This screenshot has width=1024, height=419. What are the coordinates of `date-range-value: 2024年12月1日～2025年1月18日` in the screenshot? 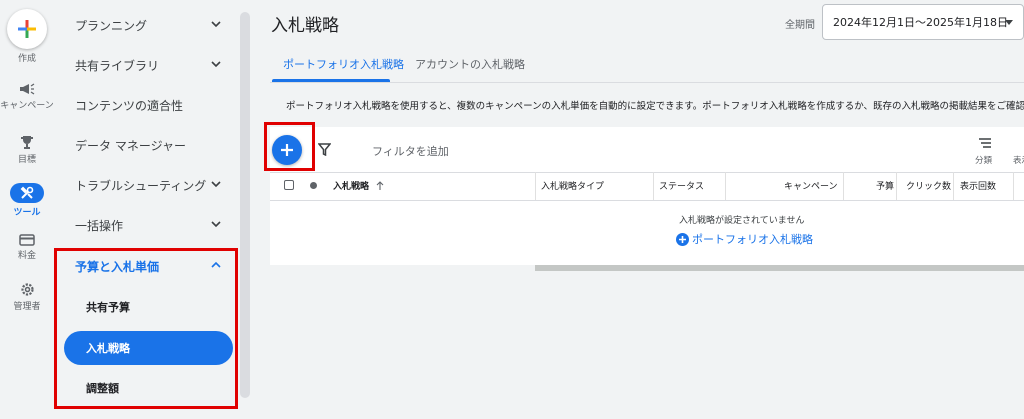 It's located at (920, 22).